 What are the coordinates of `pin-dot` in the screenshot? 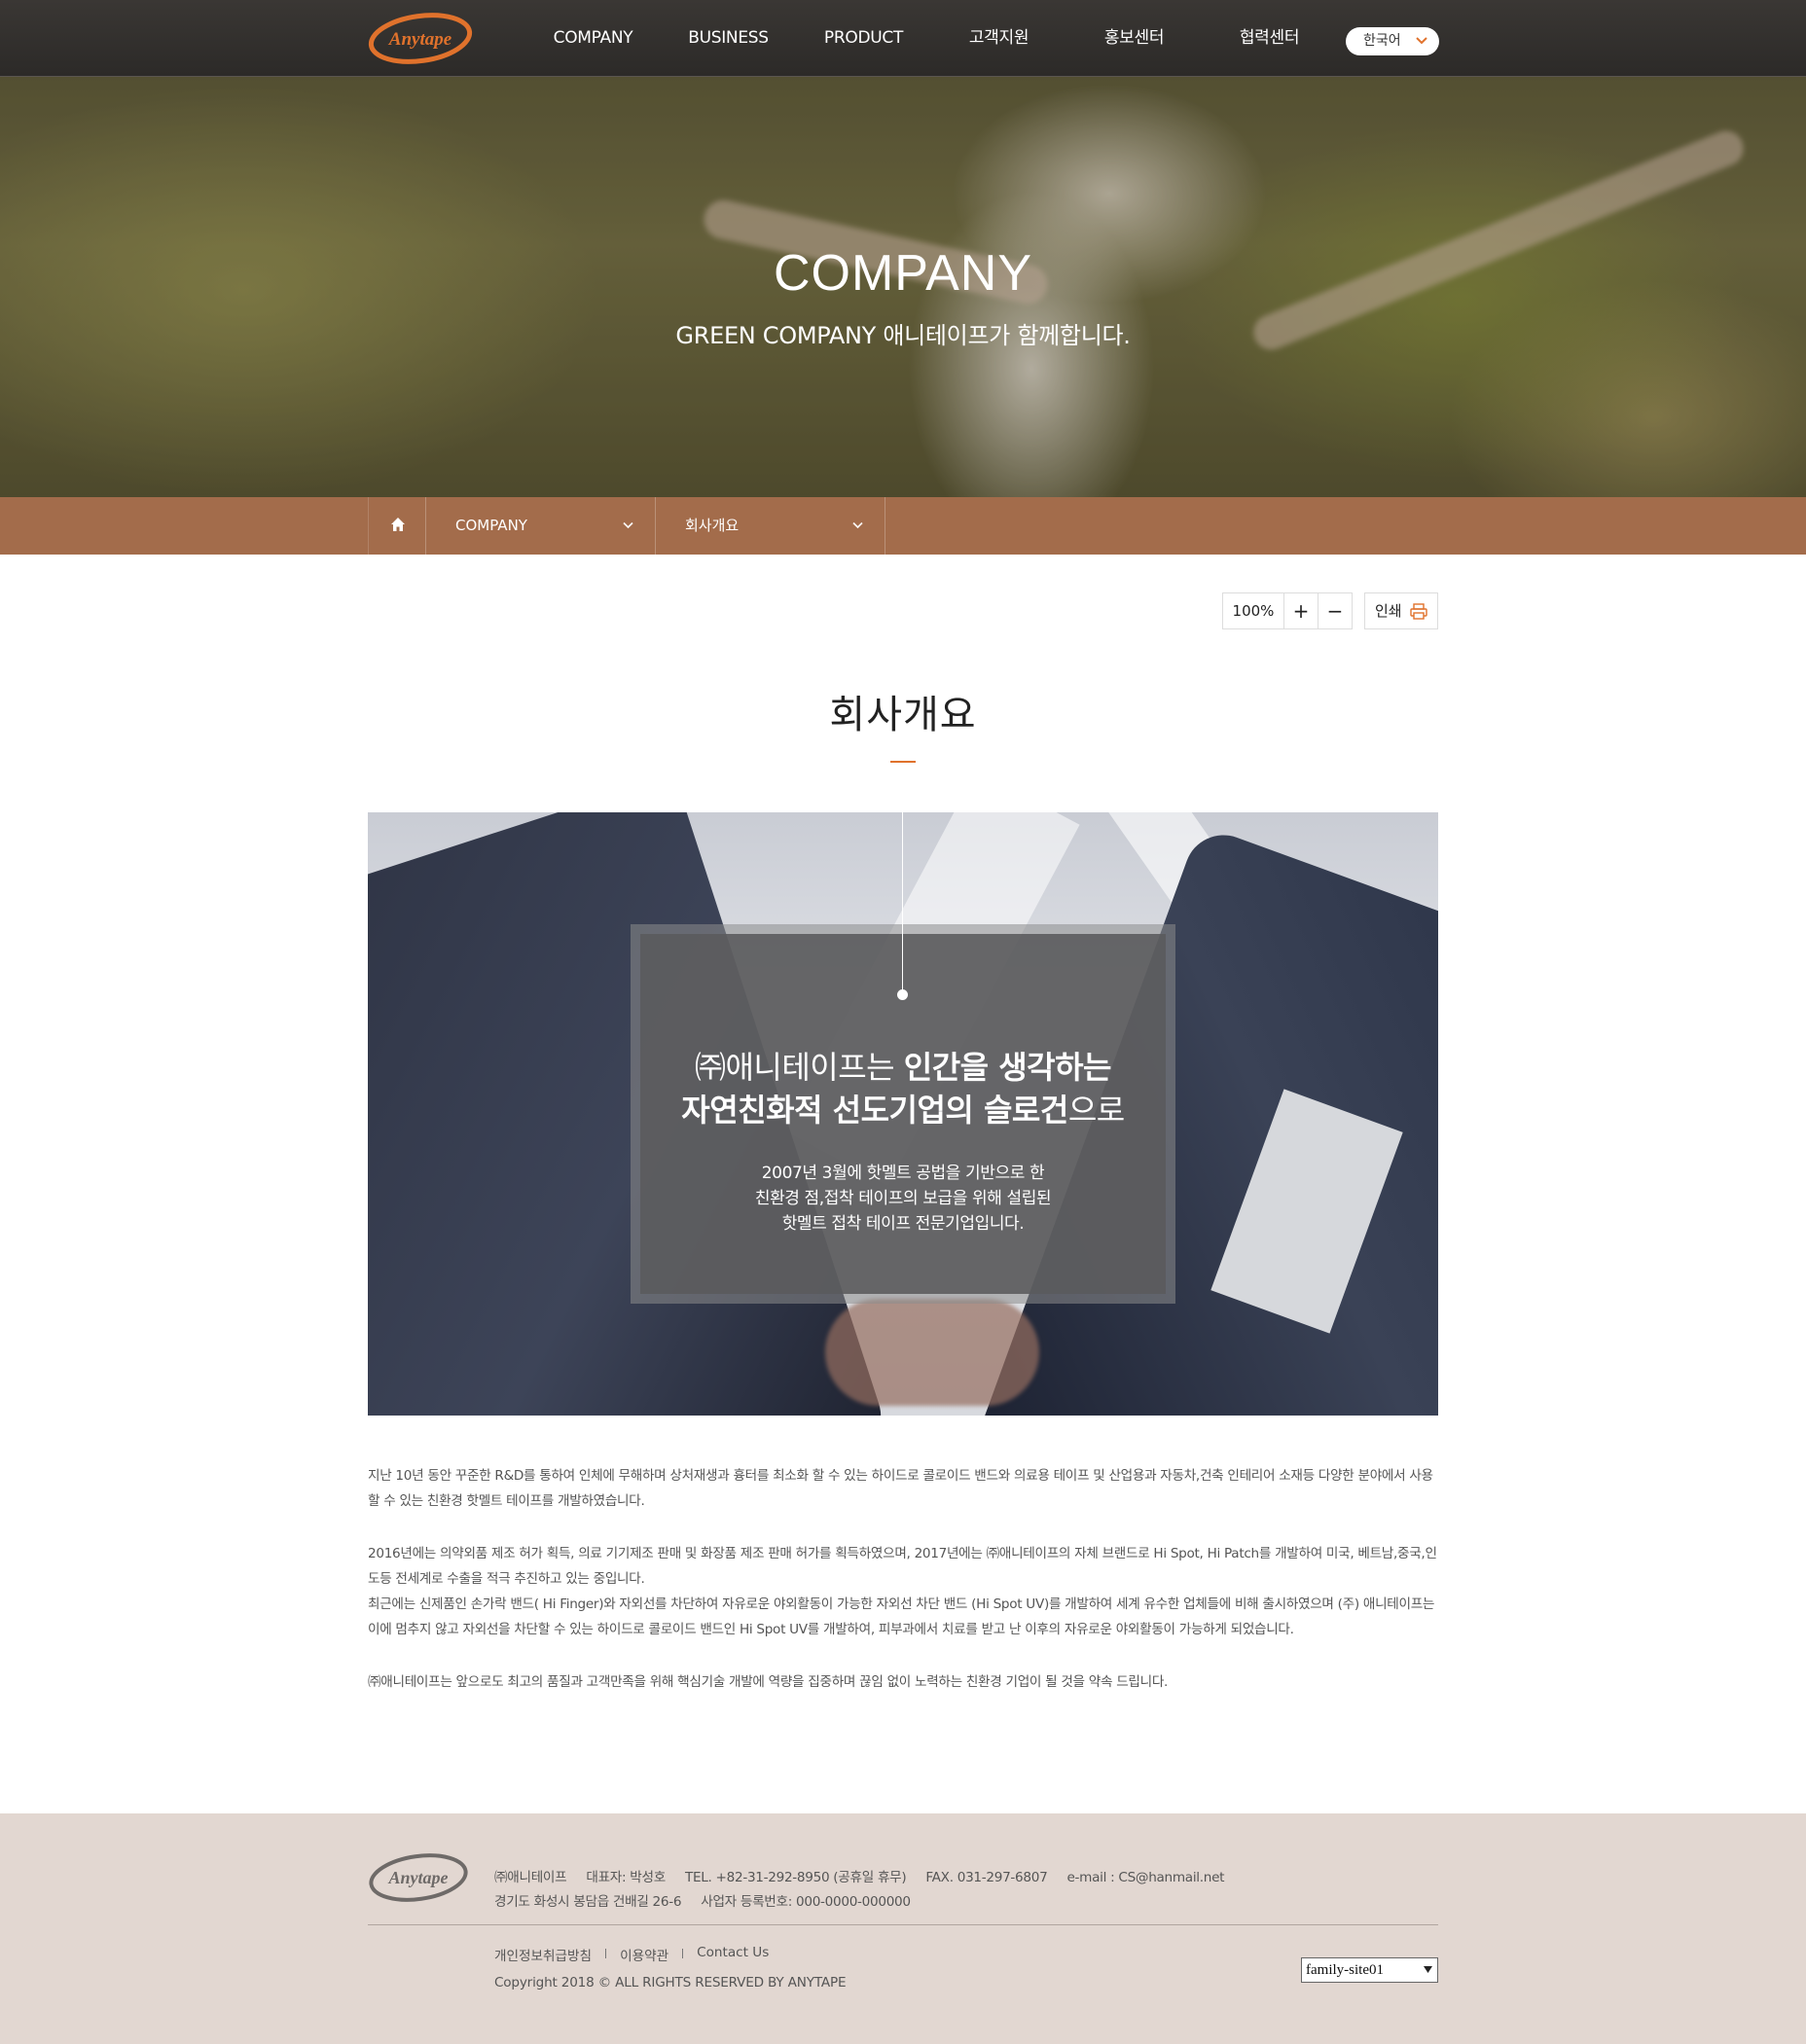 It's located at (902, 995).